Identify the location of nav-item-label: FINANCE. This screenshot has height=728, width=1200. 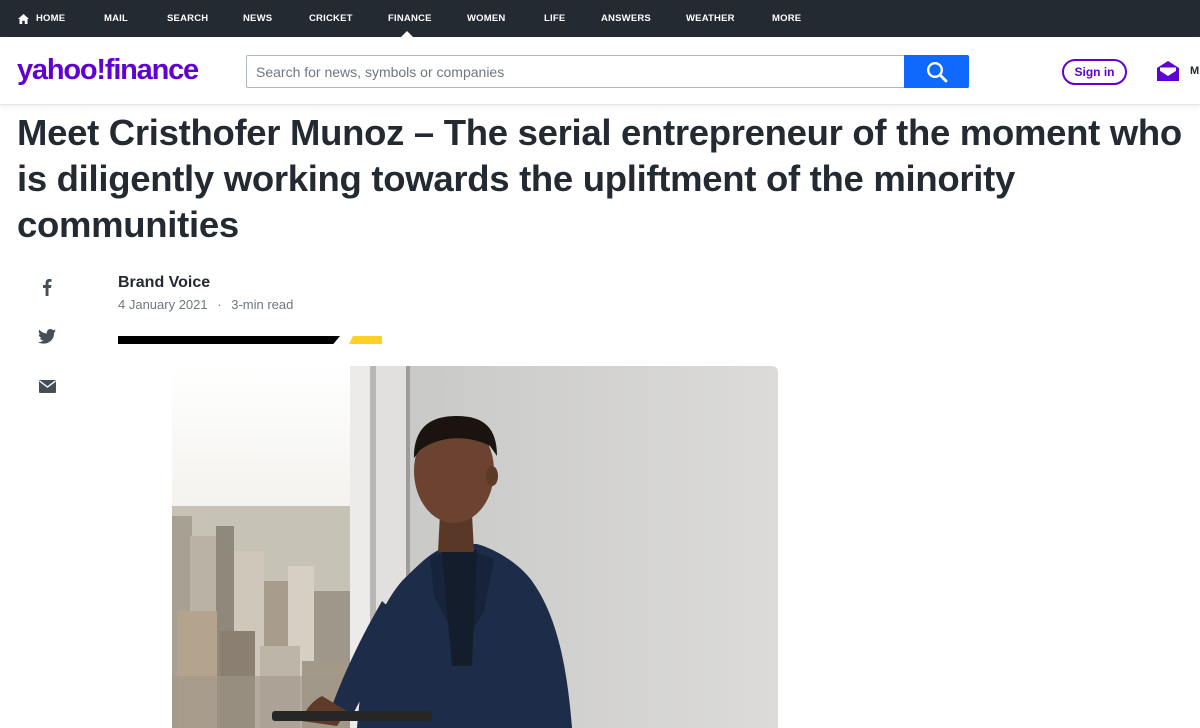
(410, 18).